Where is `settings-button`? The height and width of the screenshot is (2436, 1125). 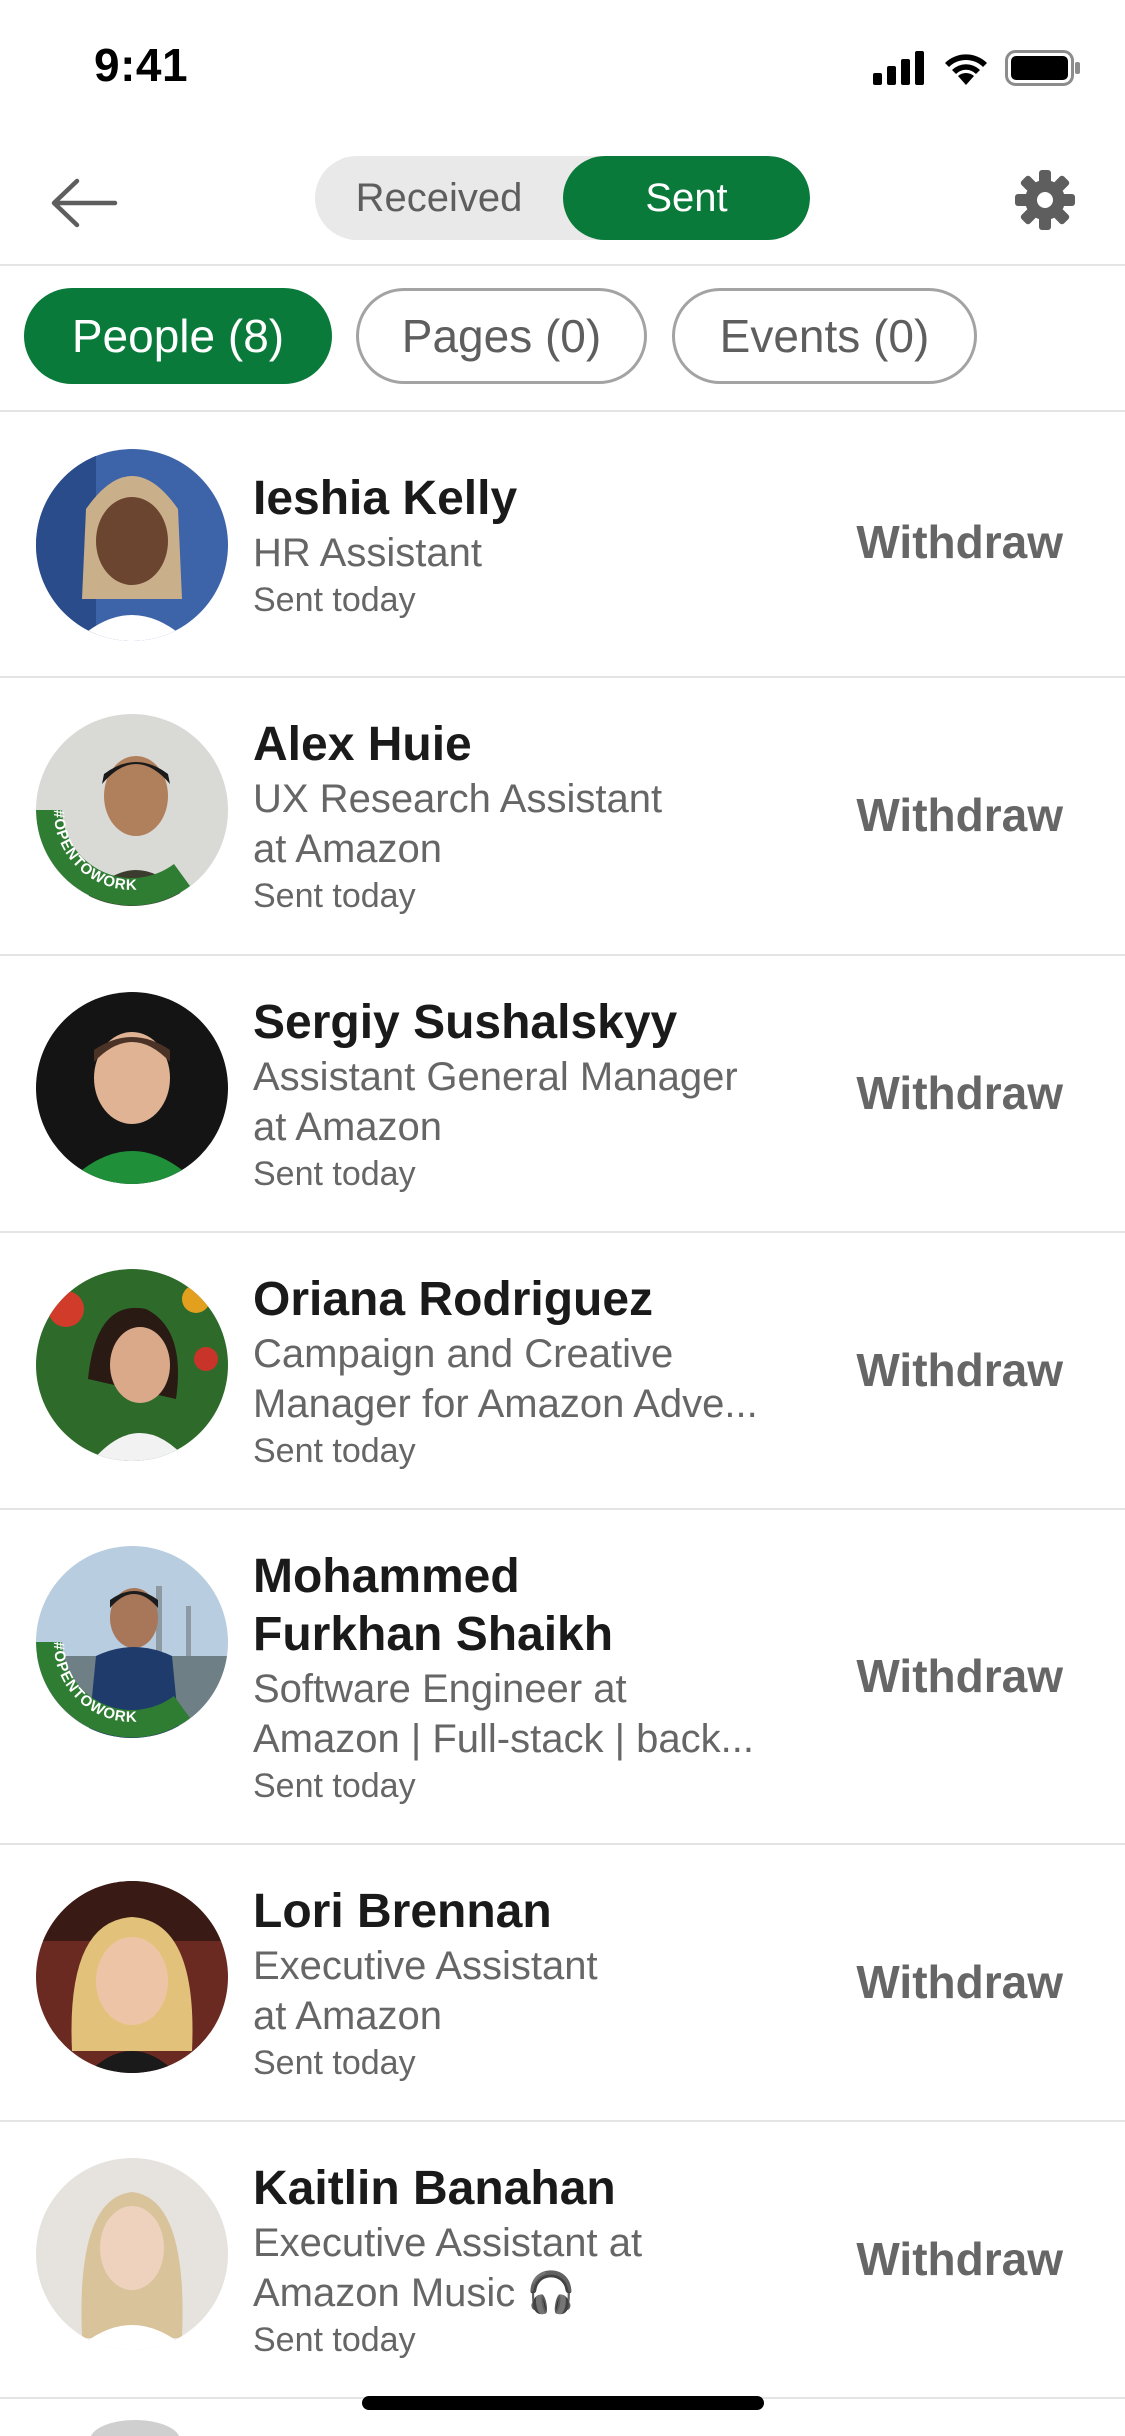
settings-button is located at coordinates (1045, 202).